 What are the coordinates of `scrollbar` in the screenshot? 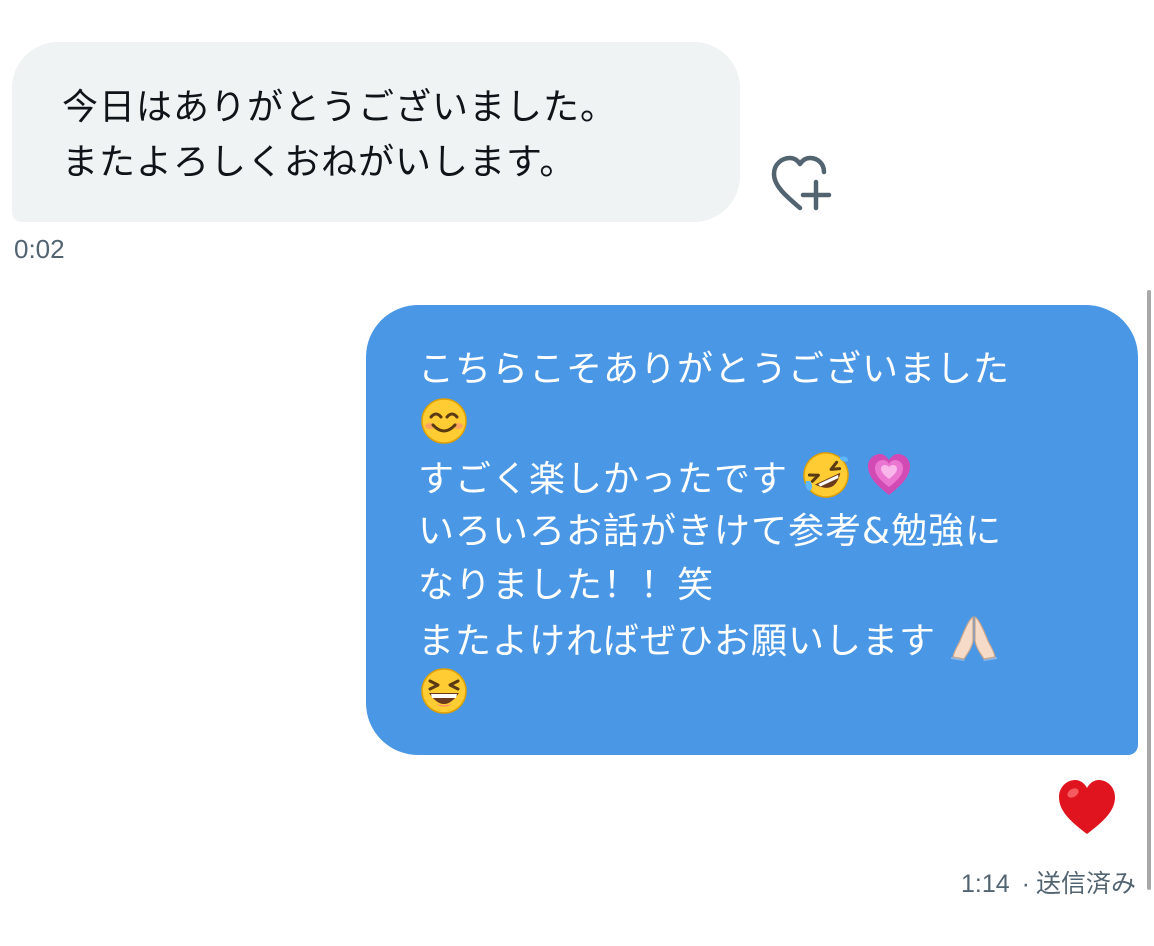 It's located at (1149, 590).